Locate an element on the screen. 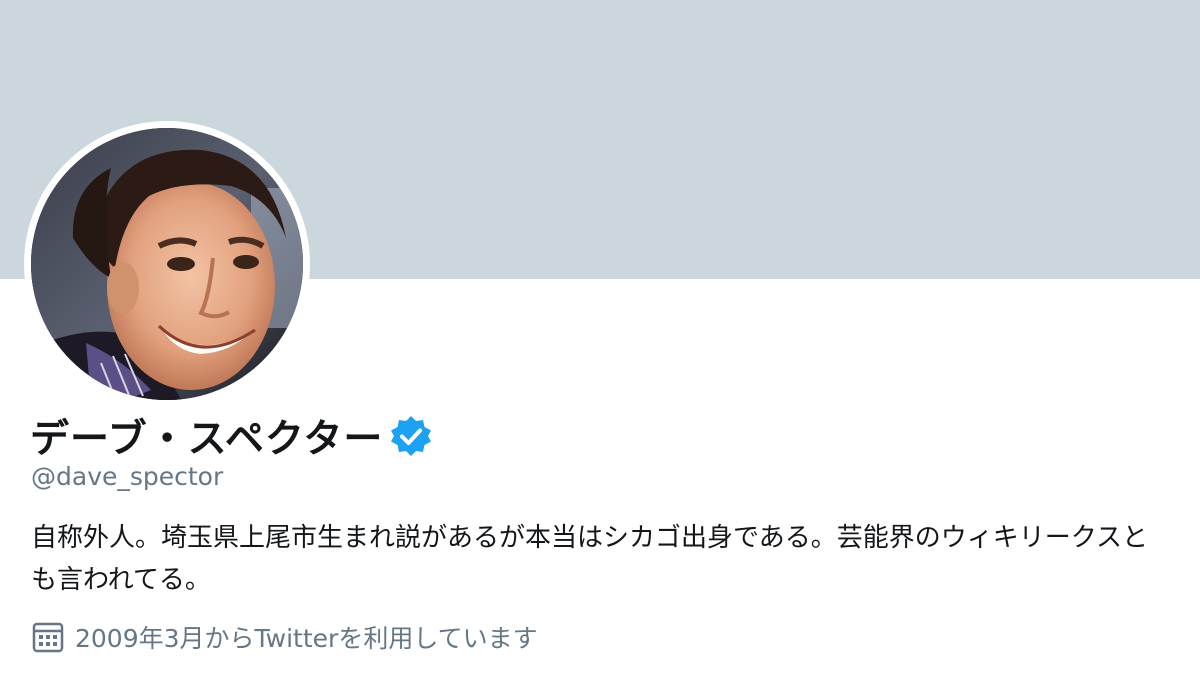 The height and width of the screenshot is (675, 1200). profile-join-date: 2009年3月からTwitterを利用しています is located at coordinates (284, 637).